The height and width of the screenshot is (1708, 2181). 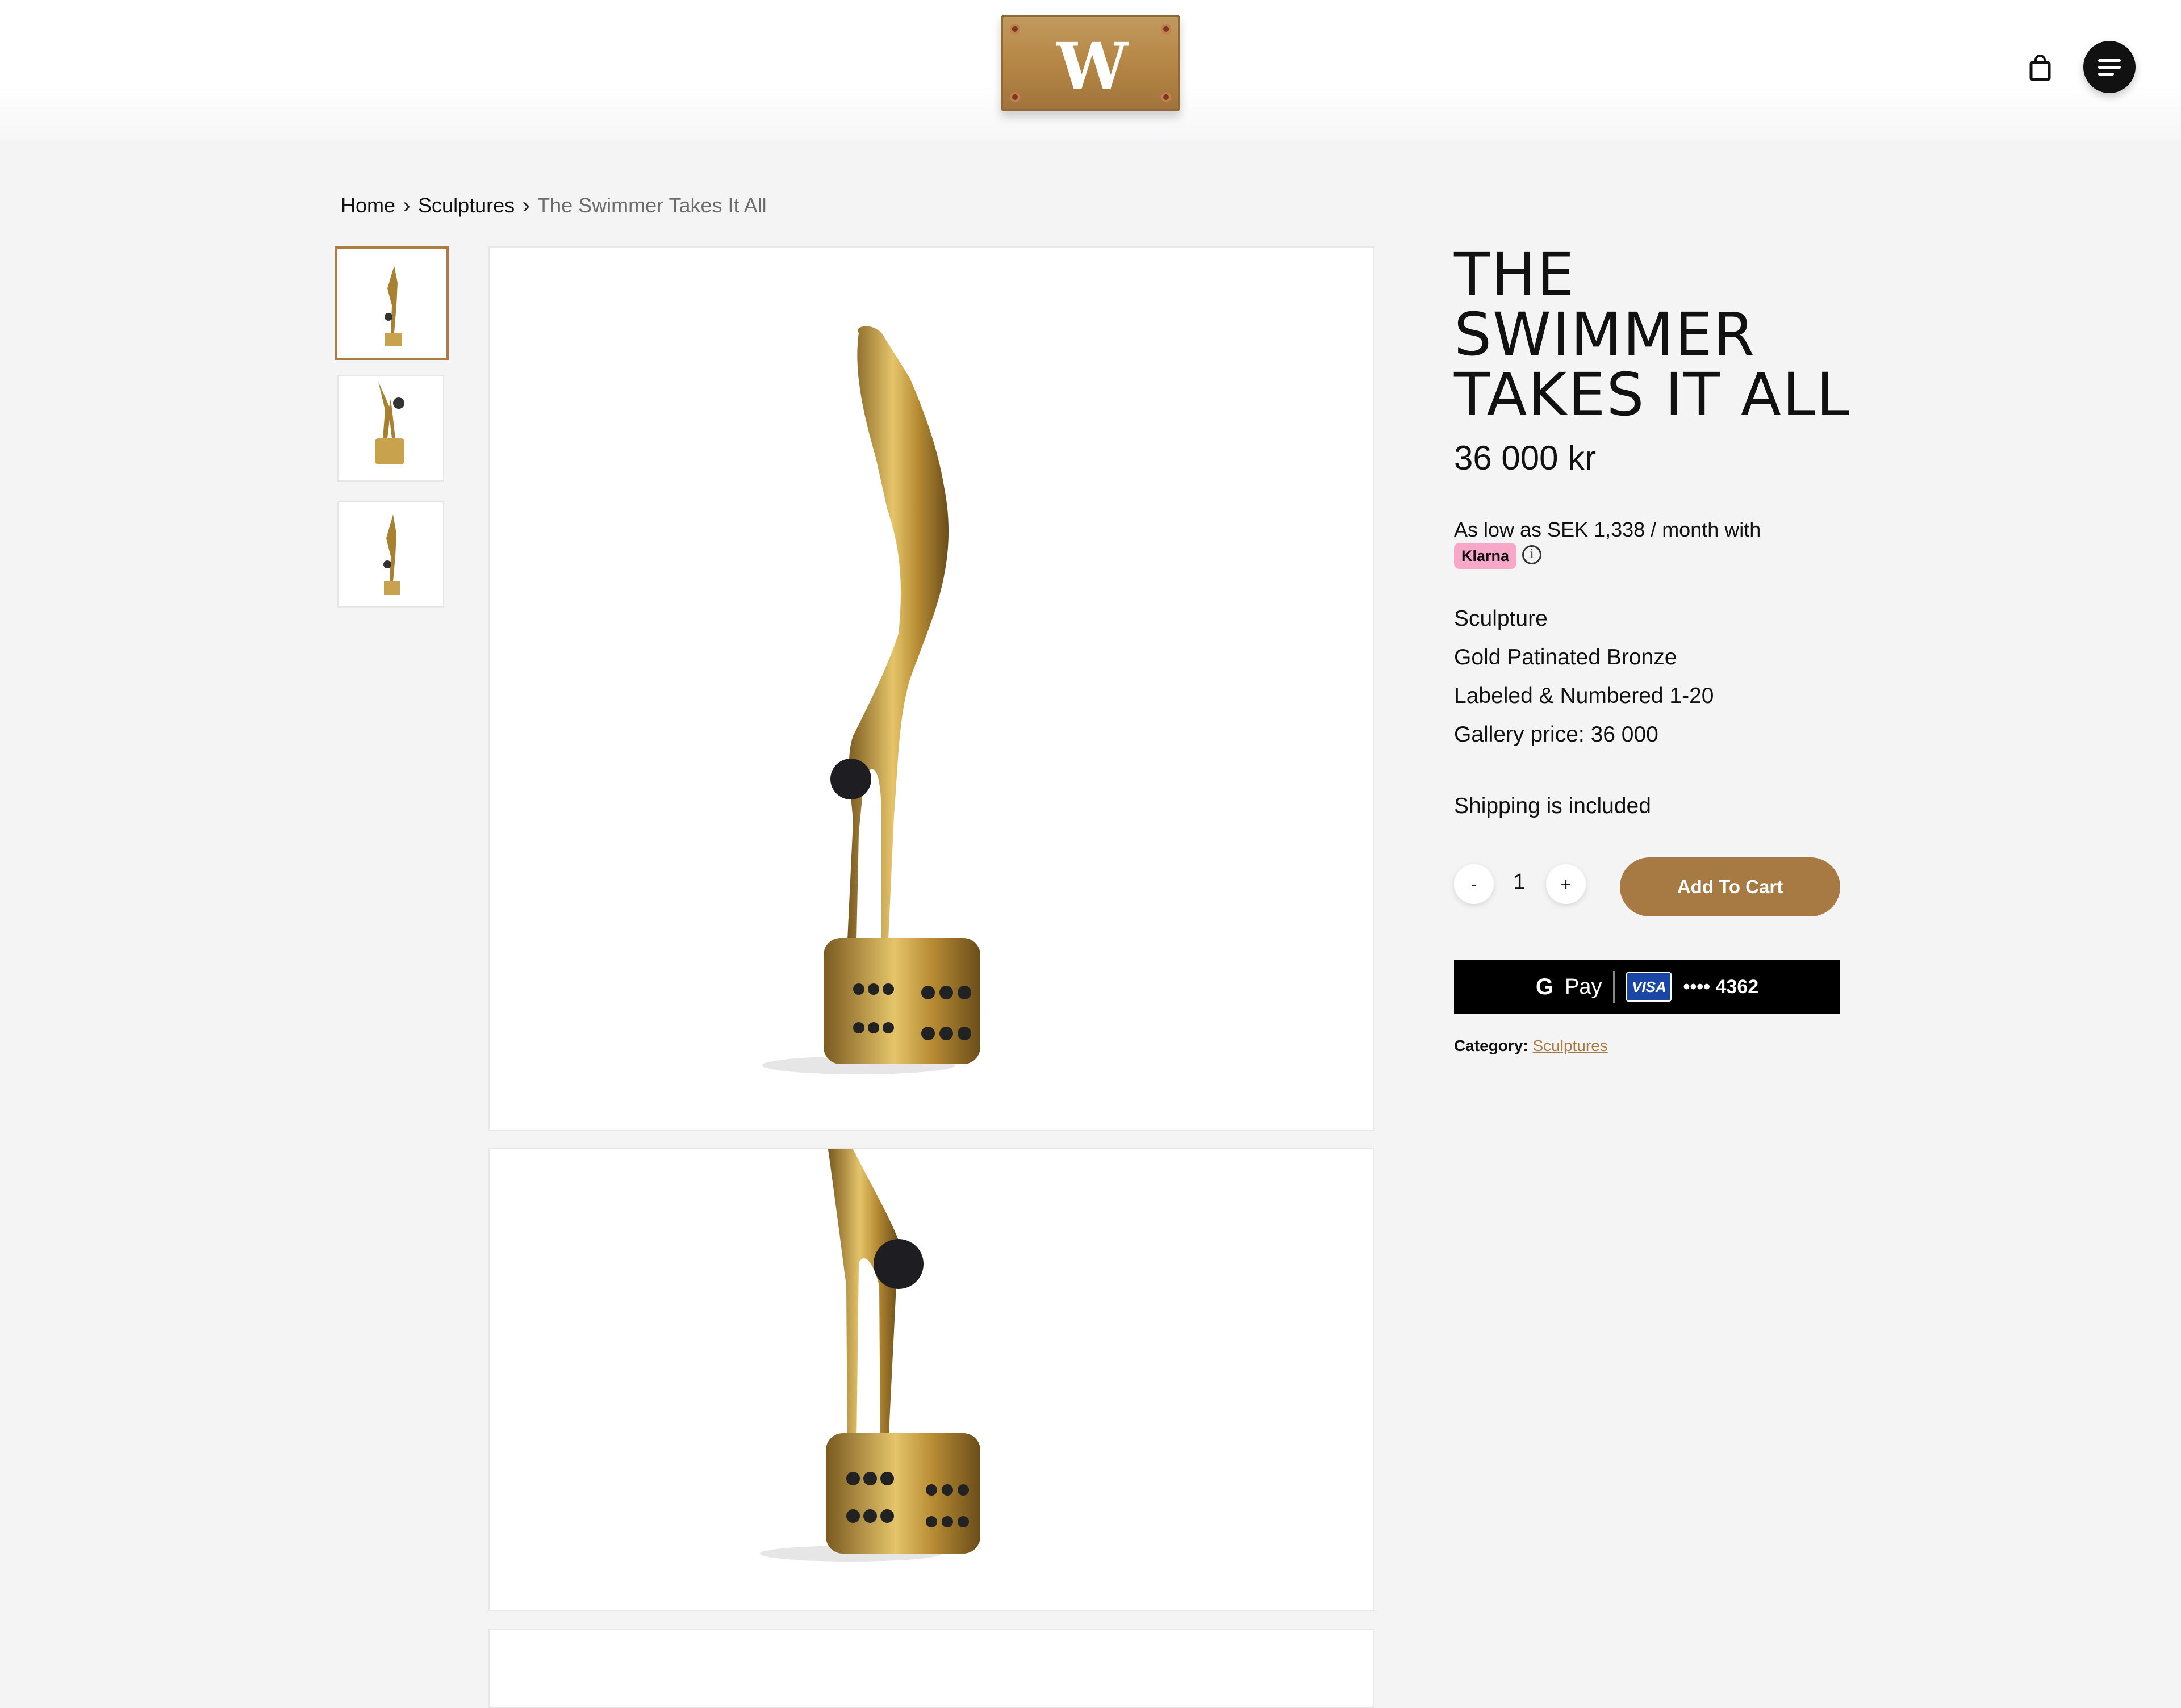 What do you see at coordinates (2040, 68) in the screenshot?
I see `shopping-bag-icon` at bounding box center [2040, 68].